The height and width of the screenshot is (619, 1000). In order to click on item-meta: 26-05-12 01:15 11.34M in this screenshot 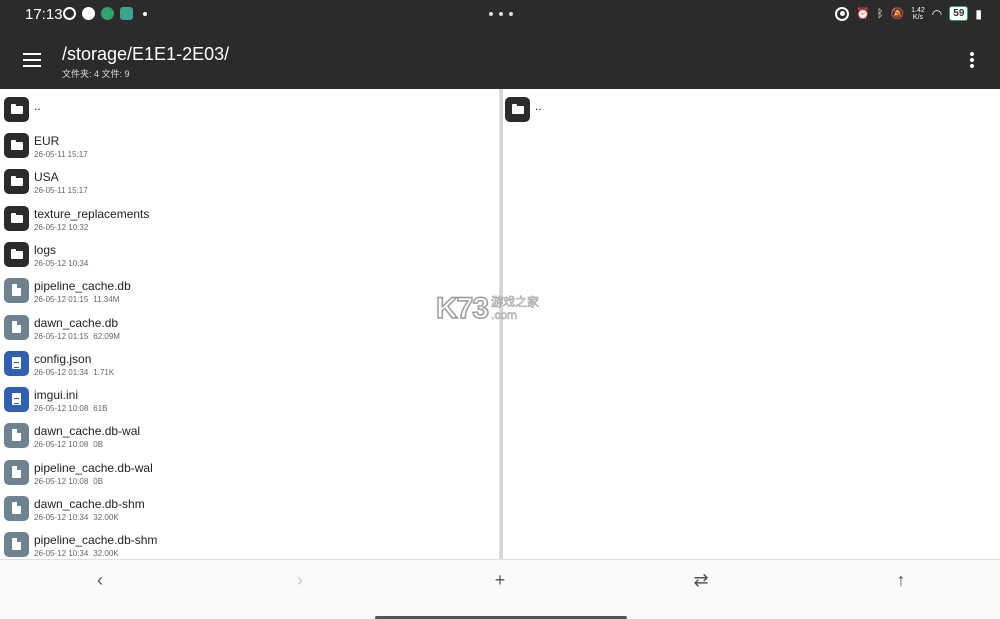, I will do `click(76, 299)`.